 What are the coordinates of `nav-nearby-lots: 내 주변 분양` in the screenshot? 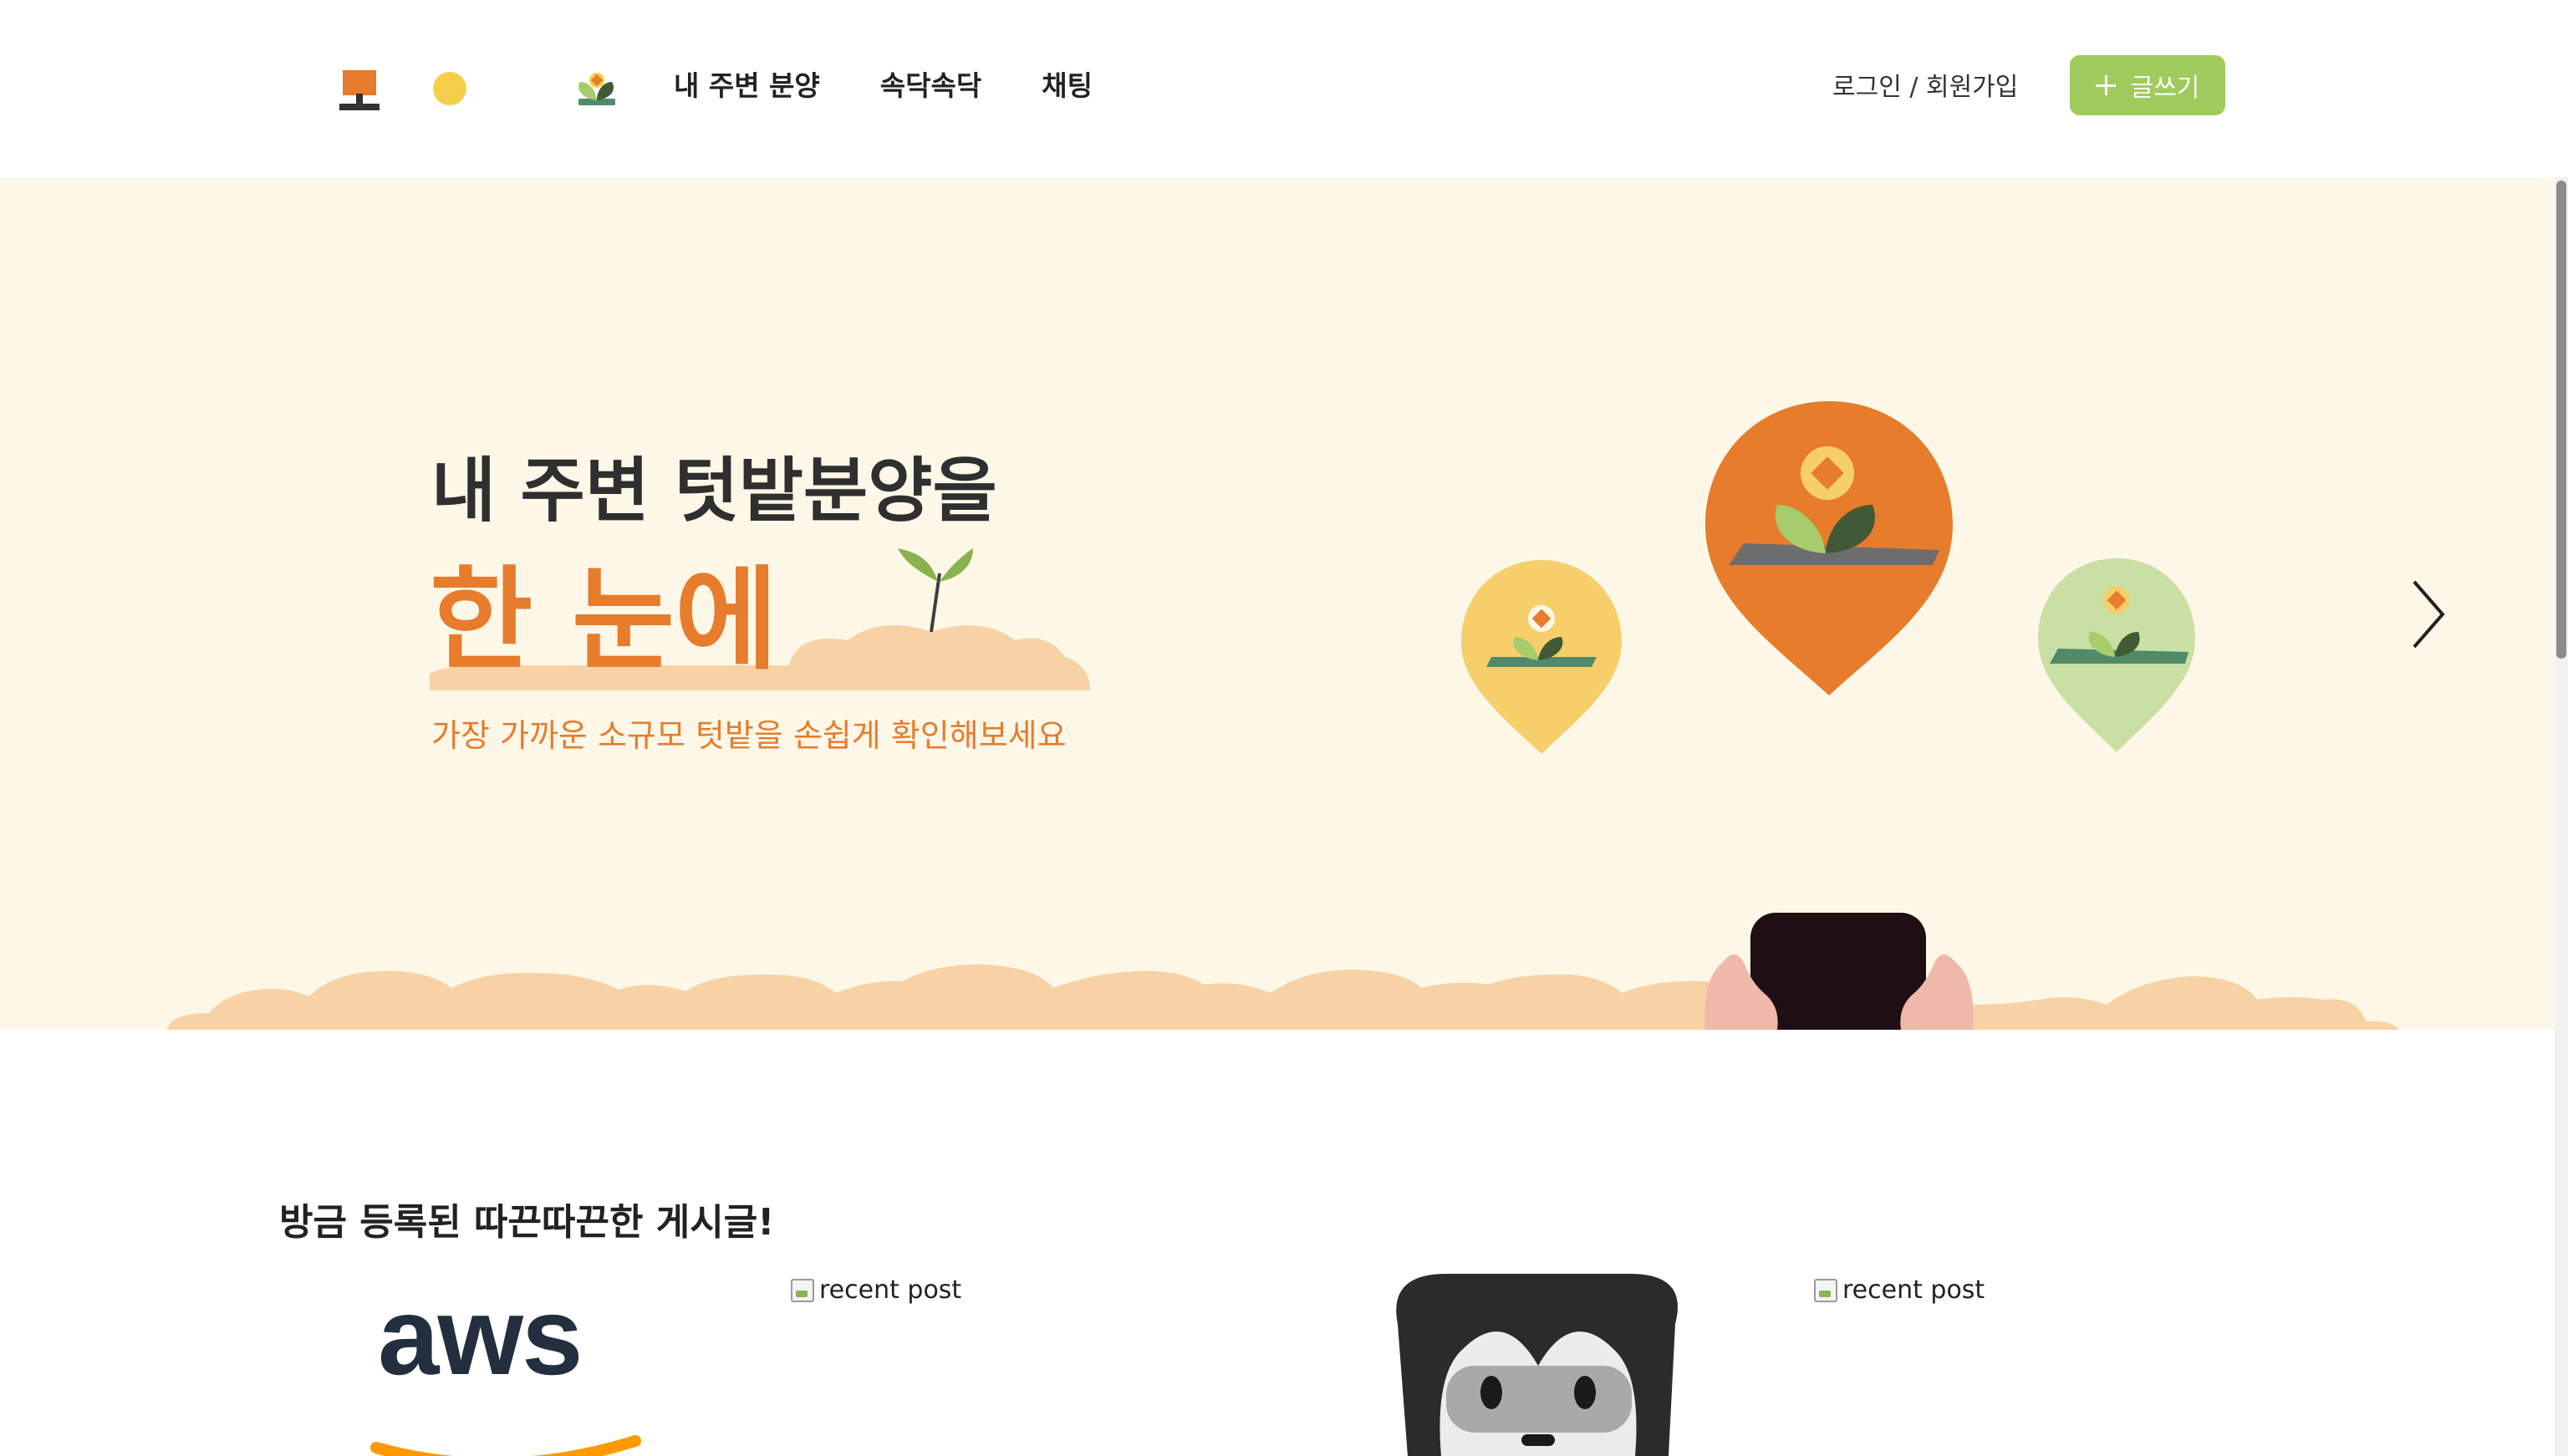 It's located at (747, 86).